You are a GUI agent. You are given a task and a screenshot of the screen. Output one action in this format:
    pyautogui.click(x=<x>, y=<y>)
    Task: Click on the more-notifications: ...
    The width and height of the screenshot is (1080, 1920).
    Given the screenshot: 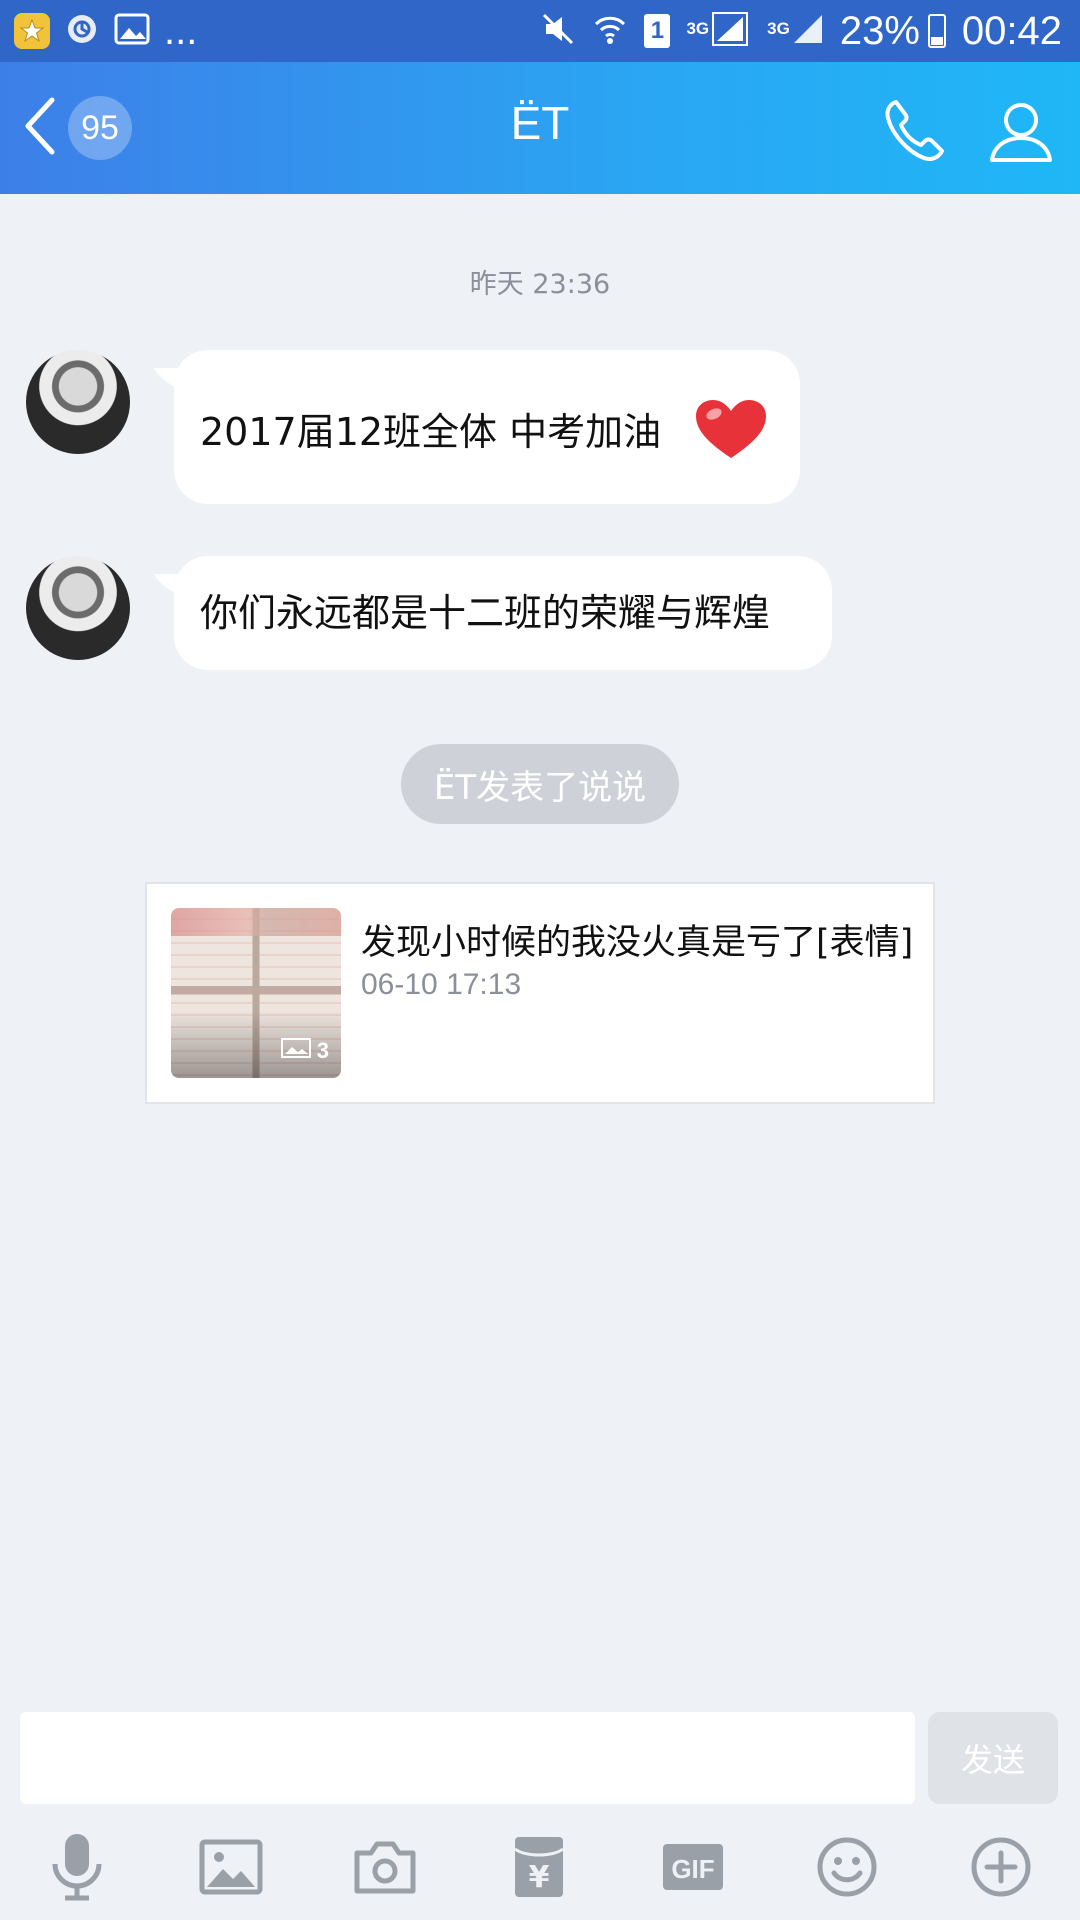 What is the action you would take?
    pyautogui.click(x=181, y=30)
    